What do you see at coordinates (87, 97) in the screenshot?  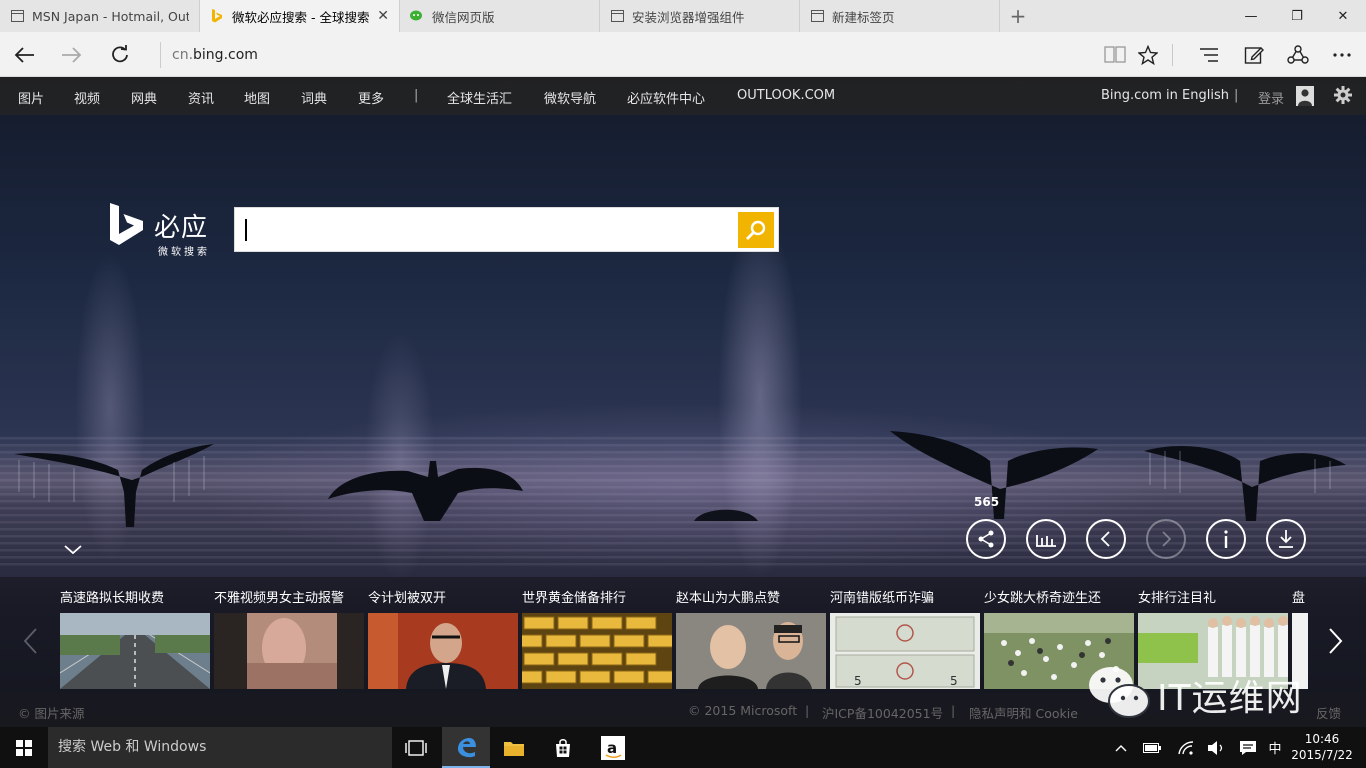 I see `nav-videos: 视频` at bounding box center [87, 97].